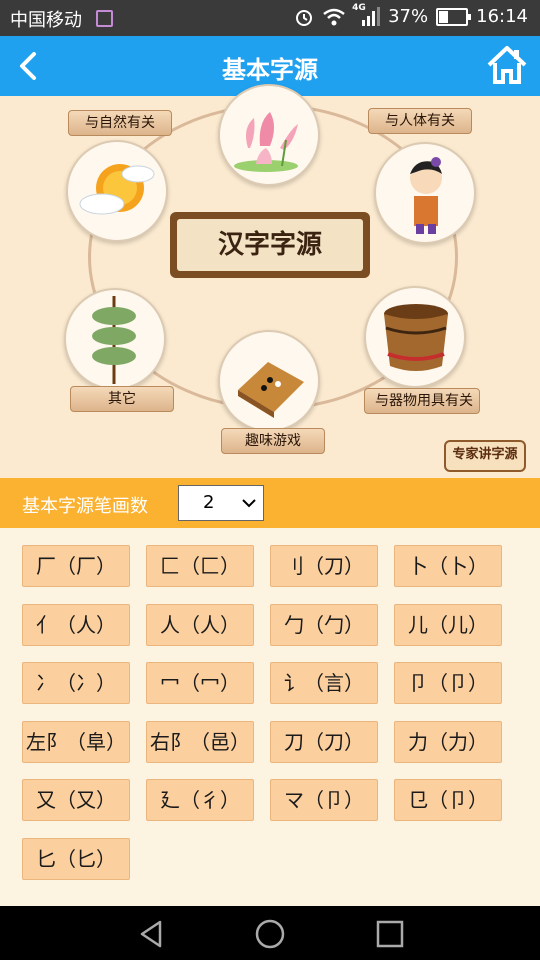  I want to click on expert-lecture-button: 专家讲字源, so click(485, 456).